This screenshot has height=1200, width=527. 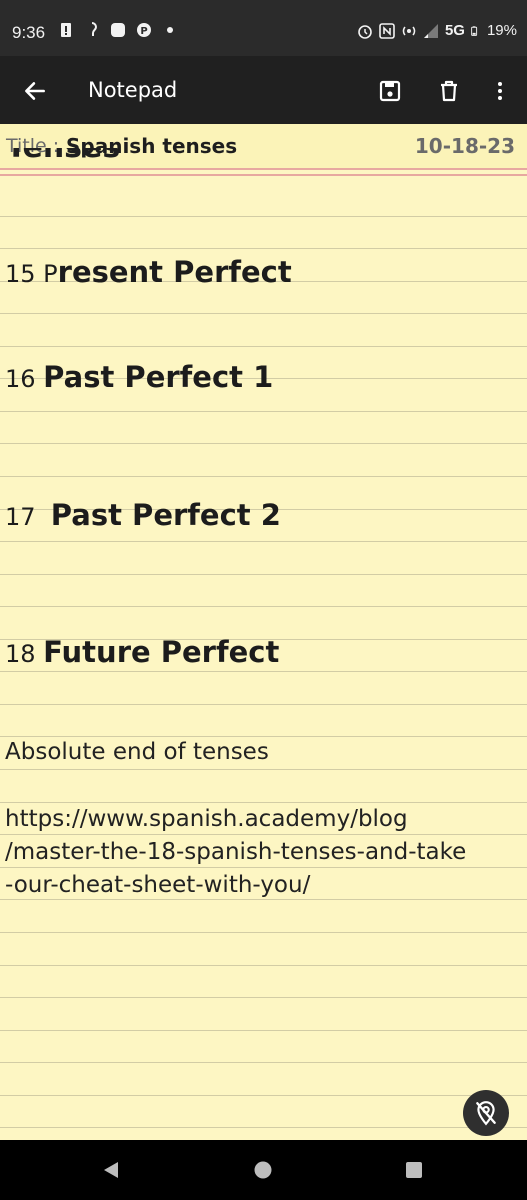 I want to click on app-title: Notepad, so click(x=133, y=90).